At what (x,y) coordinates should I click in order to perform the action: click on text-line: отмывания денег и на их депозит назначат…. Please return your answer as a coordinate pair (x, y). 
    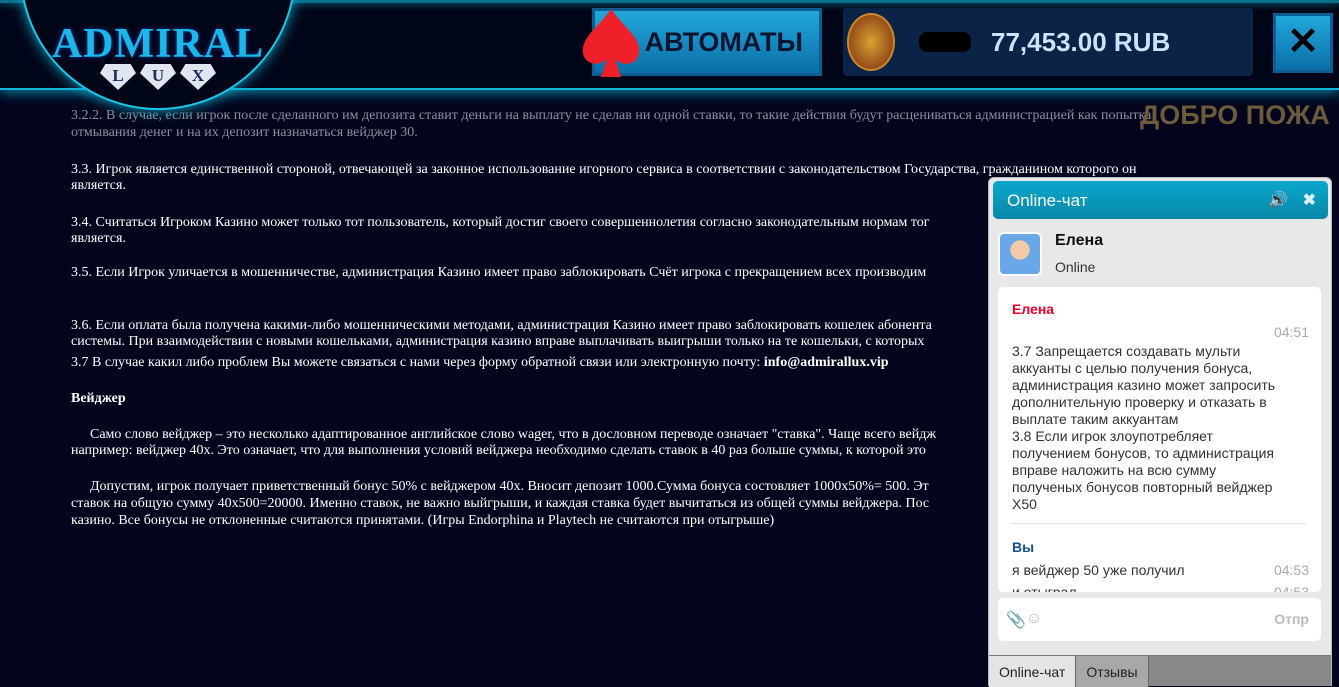
    Looking at the image, I should click on (244, 132).